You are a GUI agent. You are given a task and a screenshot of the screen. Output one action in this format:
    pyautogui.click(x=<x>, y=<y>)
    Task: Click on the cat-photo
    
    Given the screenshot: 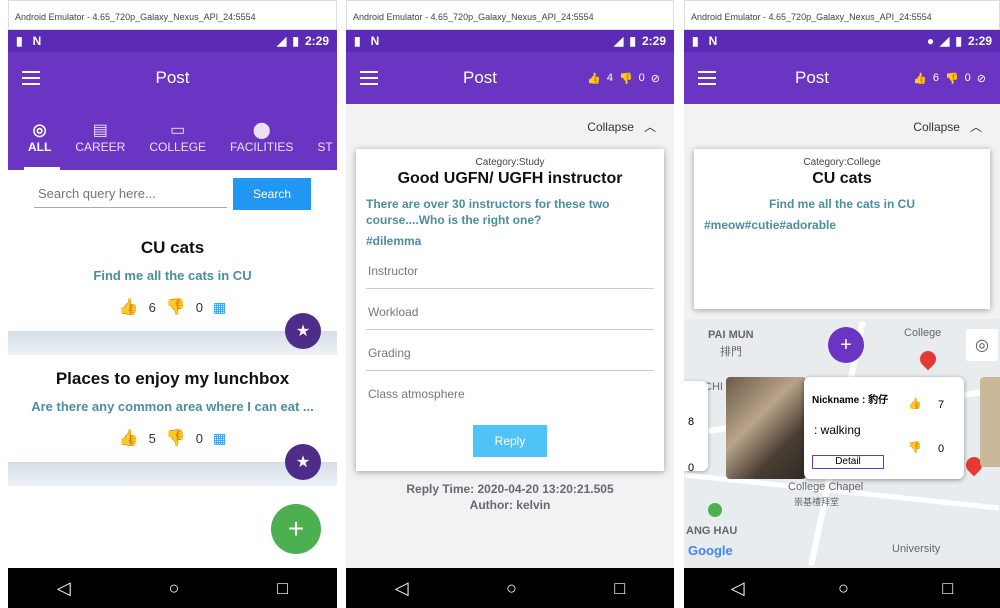 What is the action you would take?
    pyautogui.click(x=766, y=428)
    